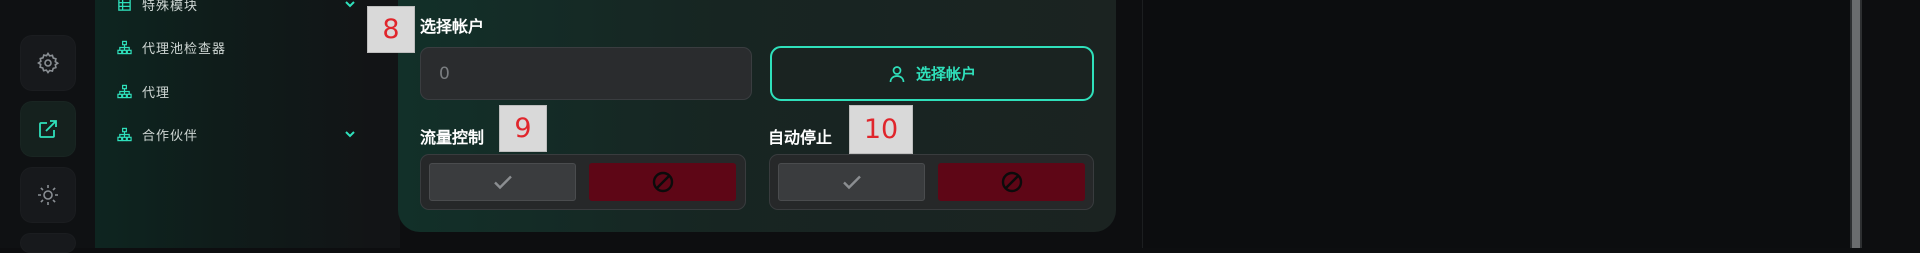 Image resolution: width=1920 pixels, height=253 pixels. I want to click on right-margin, so click(1891, 124).